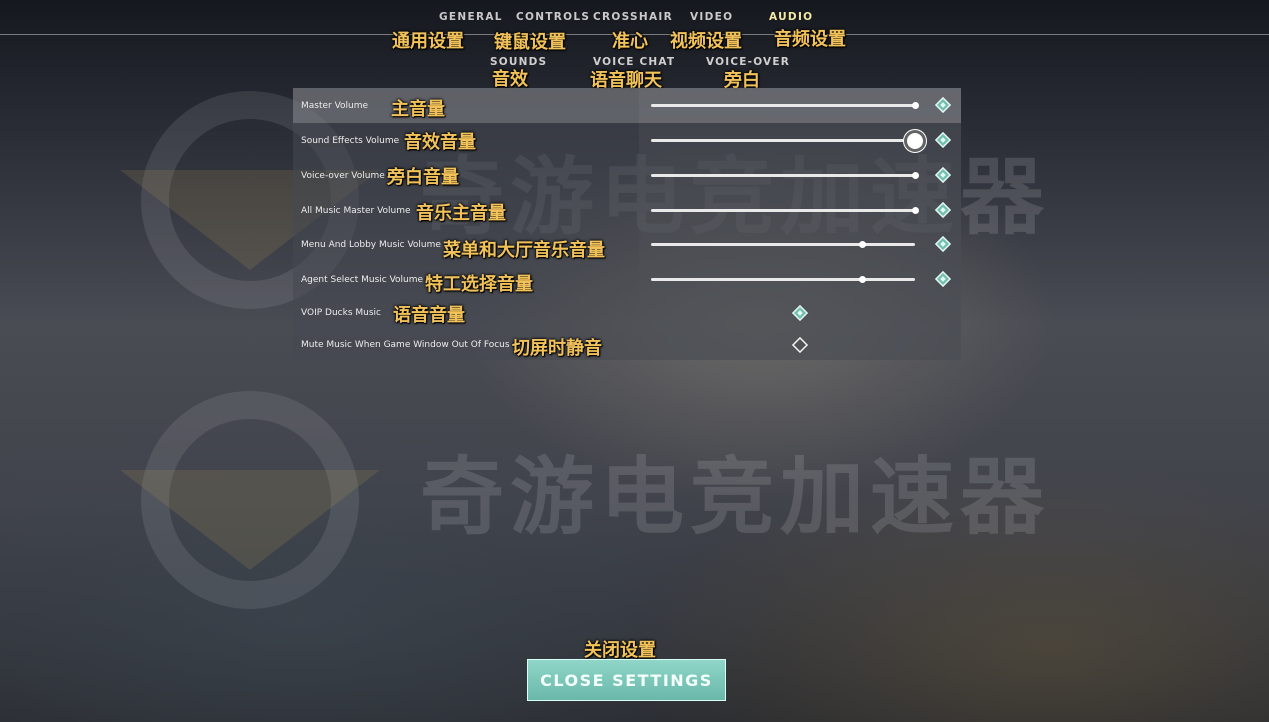 The width and height of the screenshot is (1269, 722). I want to click on setting-annotation: 切屏时静音, so click(557, 348).